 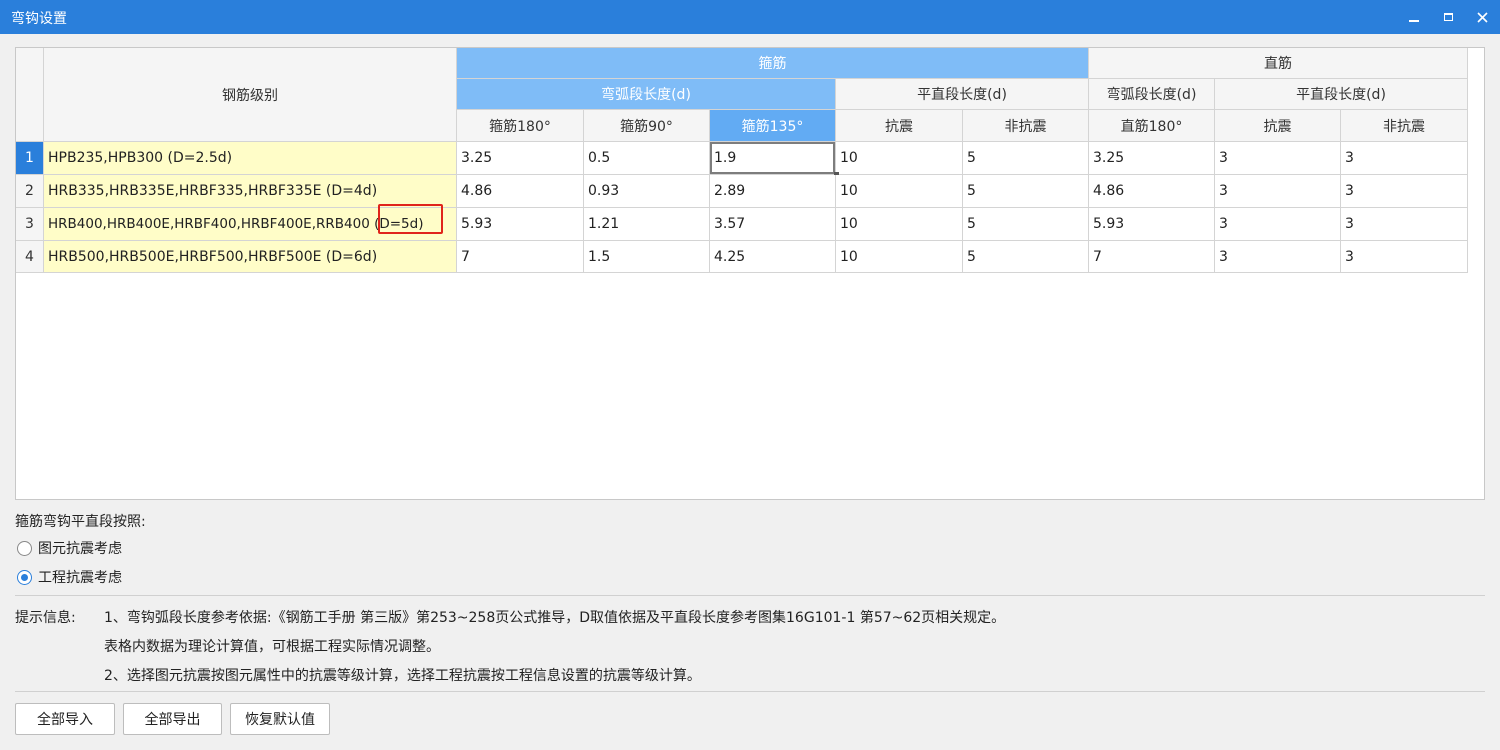 I want to click on minimize-button, so click(x=1414, y=17).